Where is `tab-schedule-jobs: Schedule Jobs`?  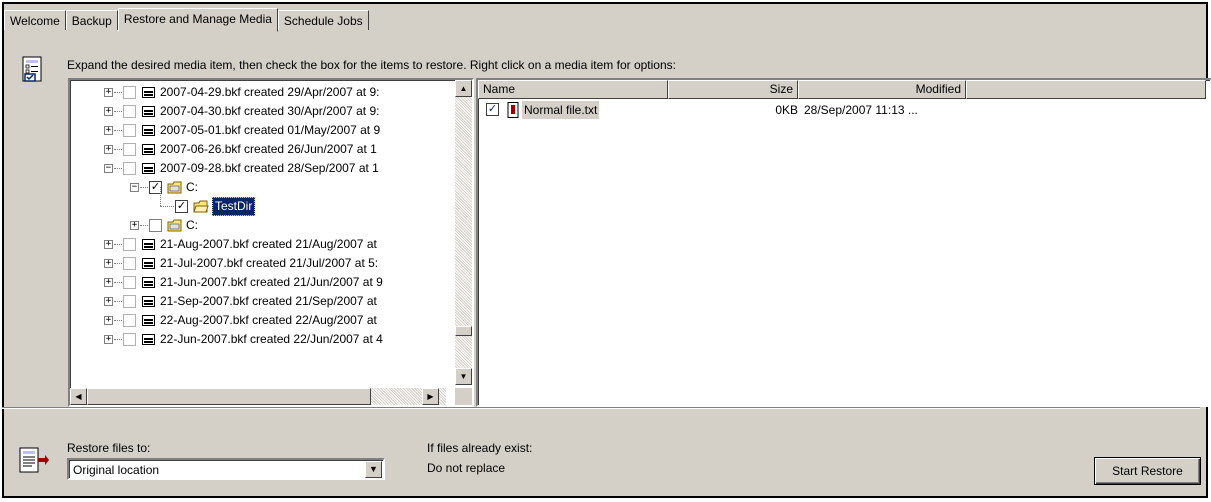 tab-schedule-jobs: Schedule Jobs is located at coordinates (323, 20).